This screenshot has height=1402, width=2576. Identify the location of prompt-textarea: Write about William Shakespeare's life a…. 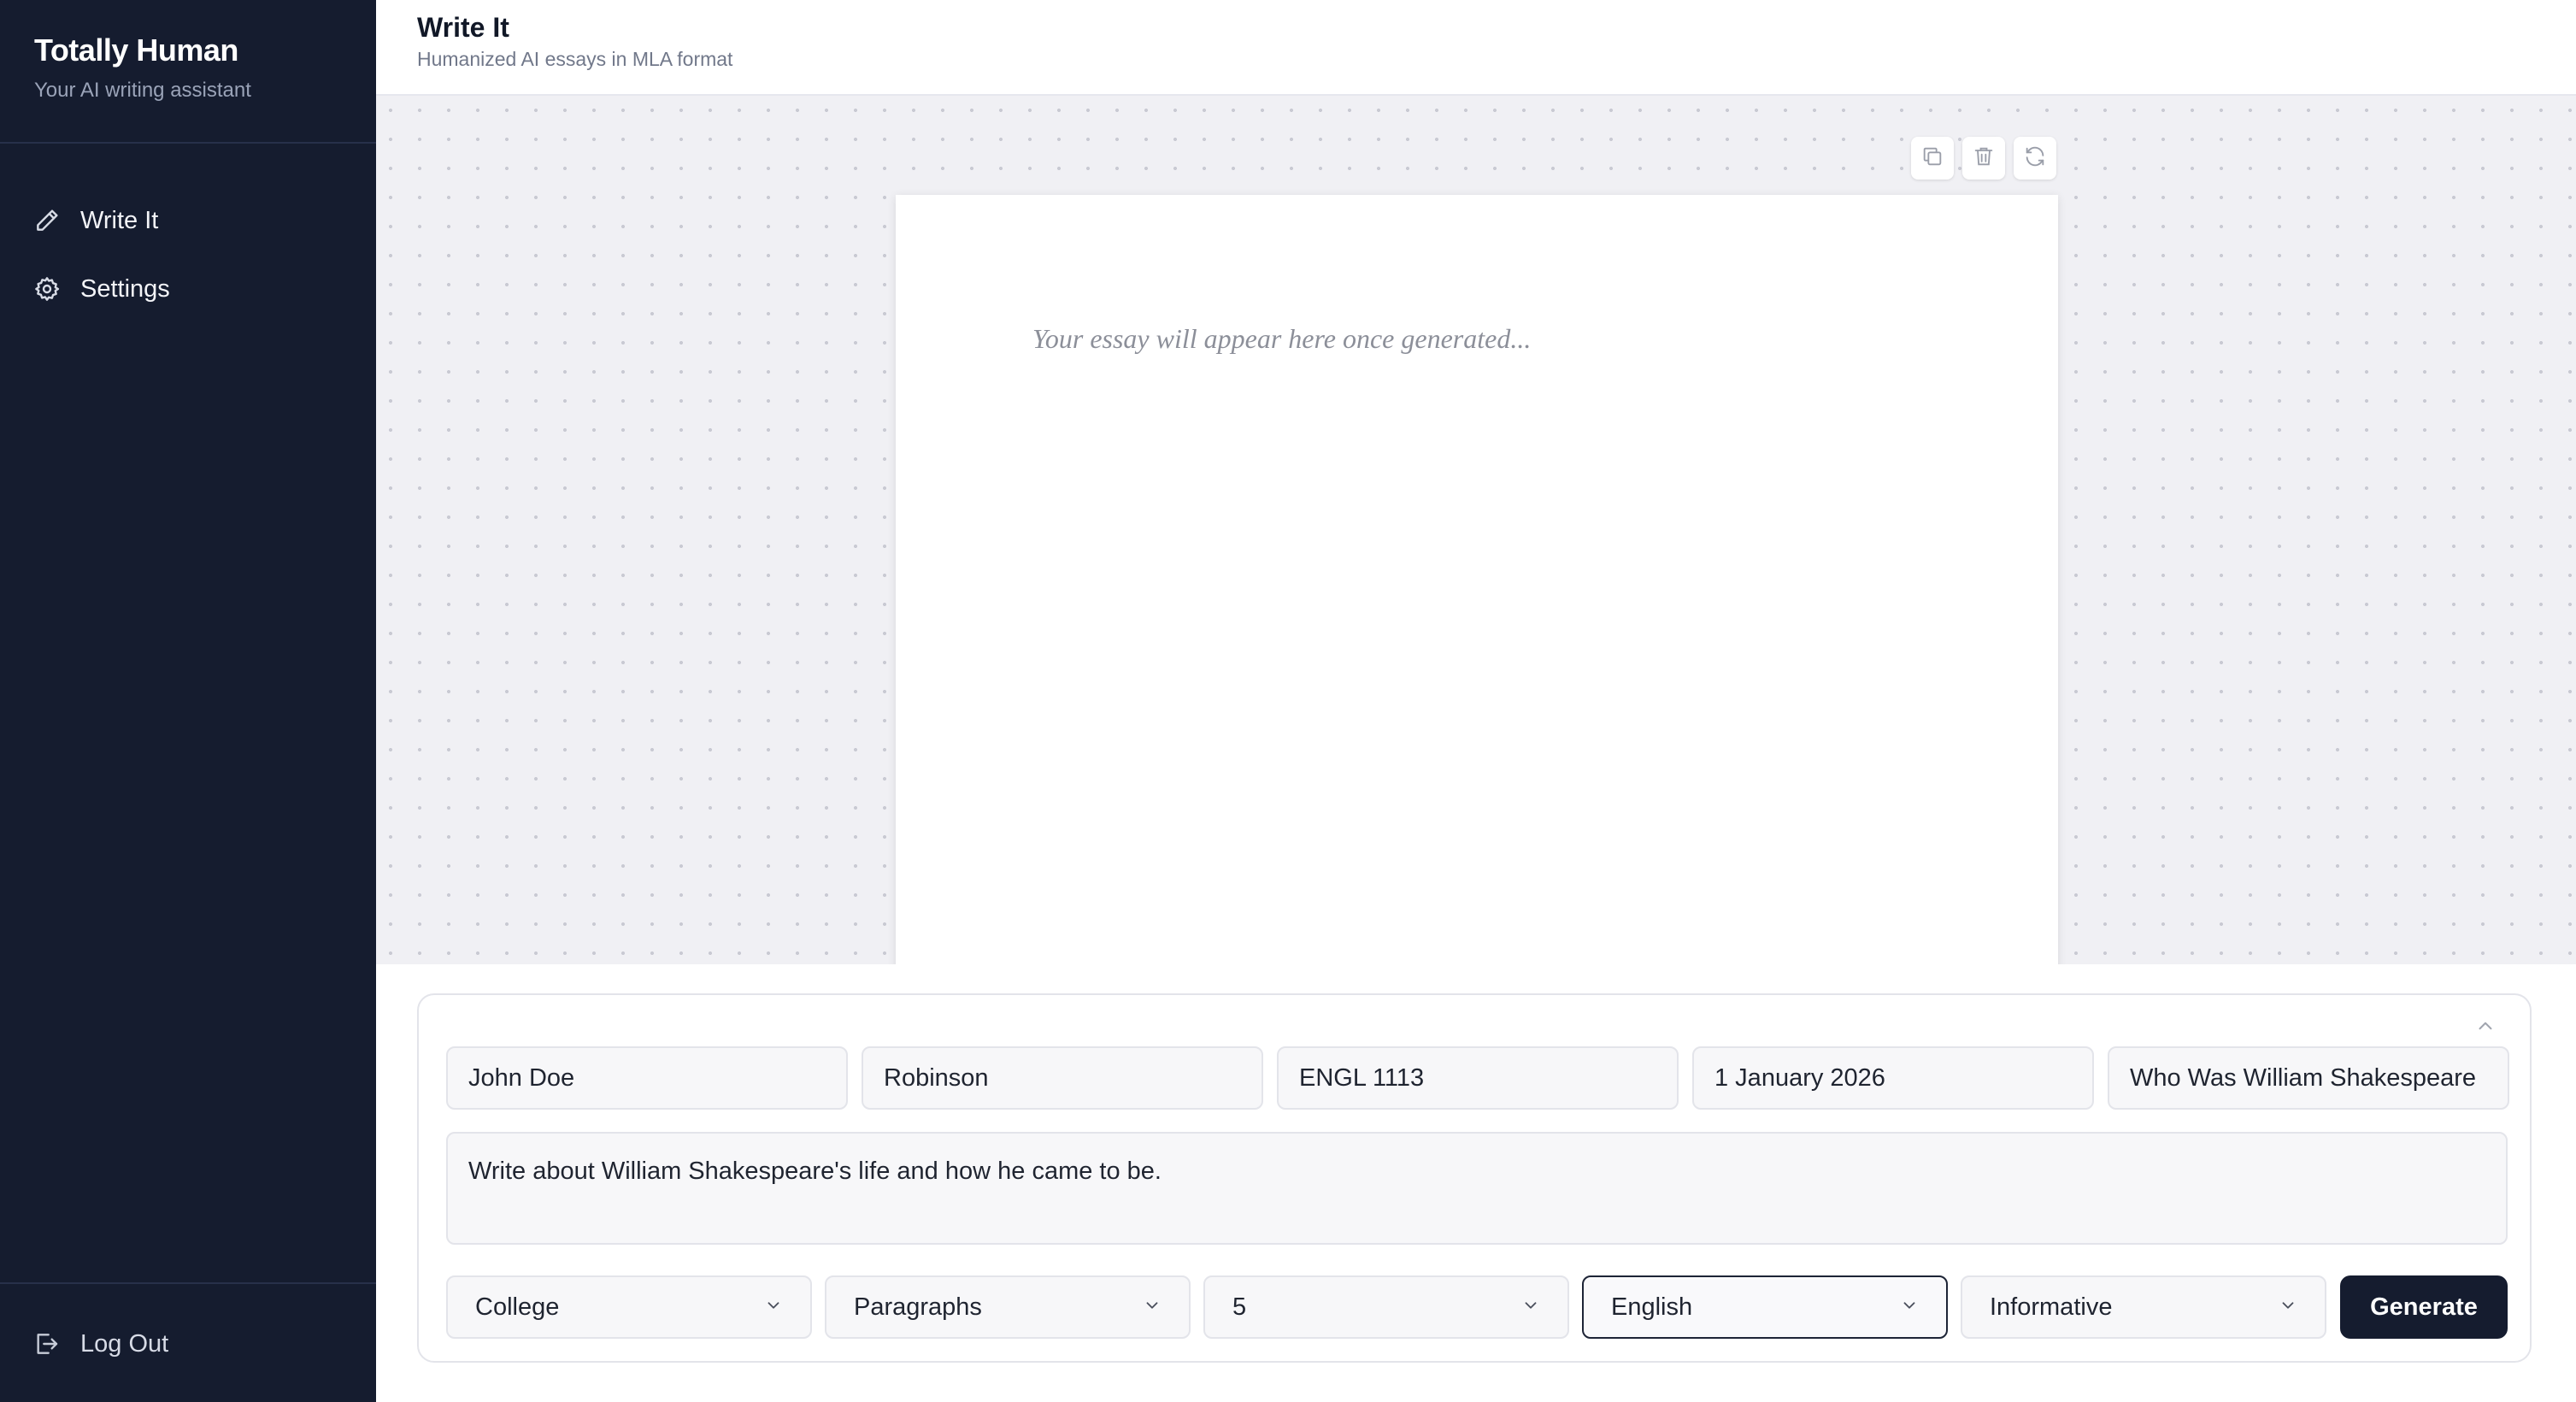
(1477, 1188).